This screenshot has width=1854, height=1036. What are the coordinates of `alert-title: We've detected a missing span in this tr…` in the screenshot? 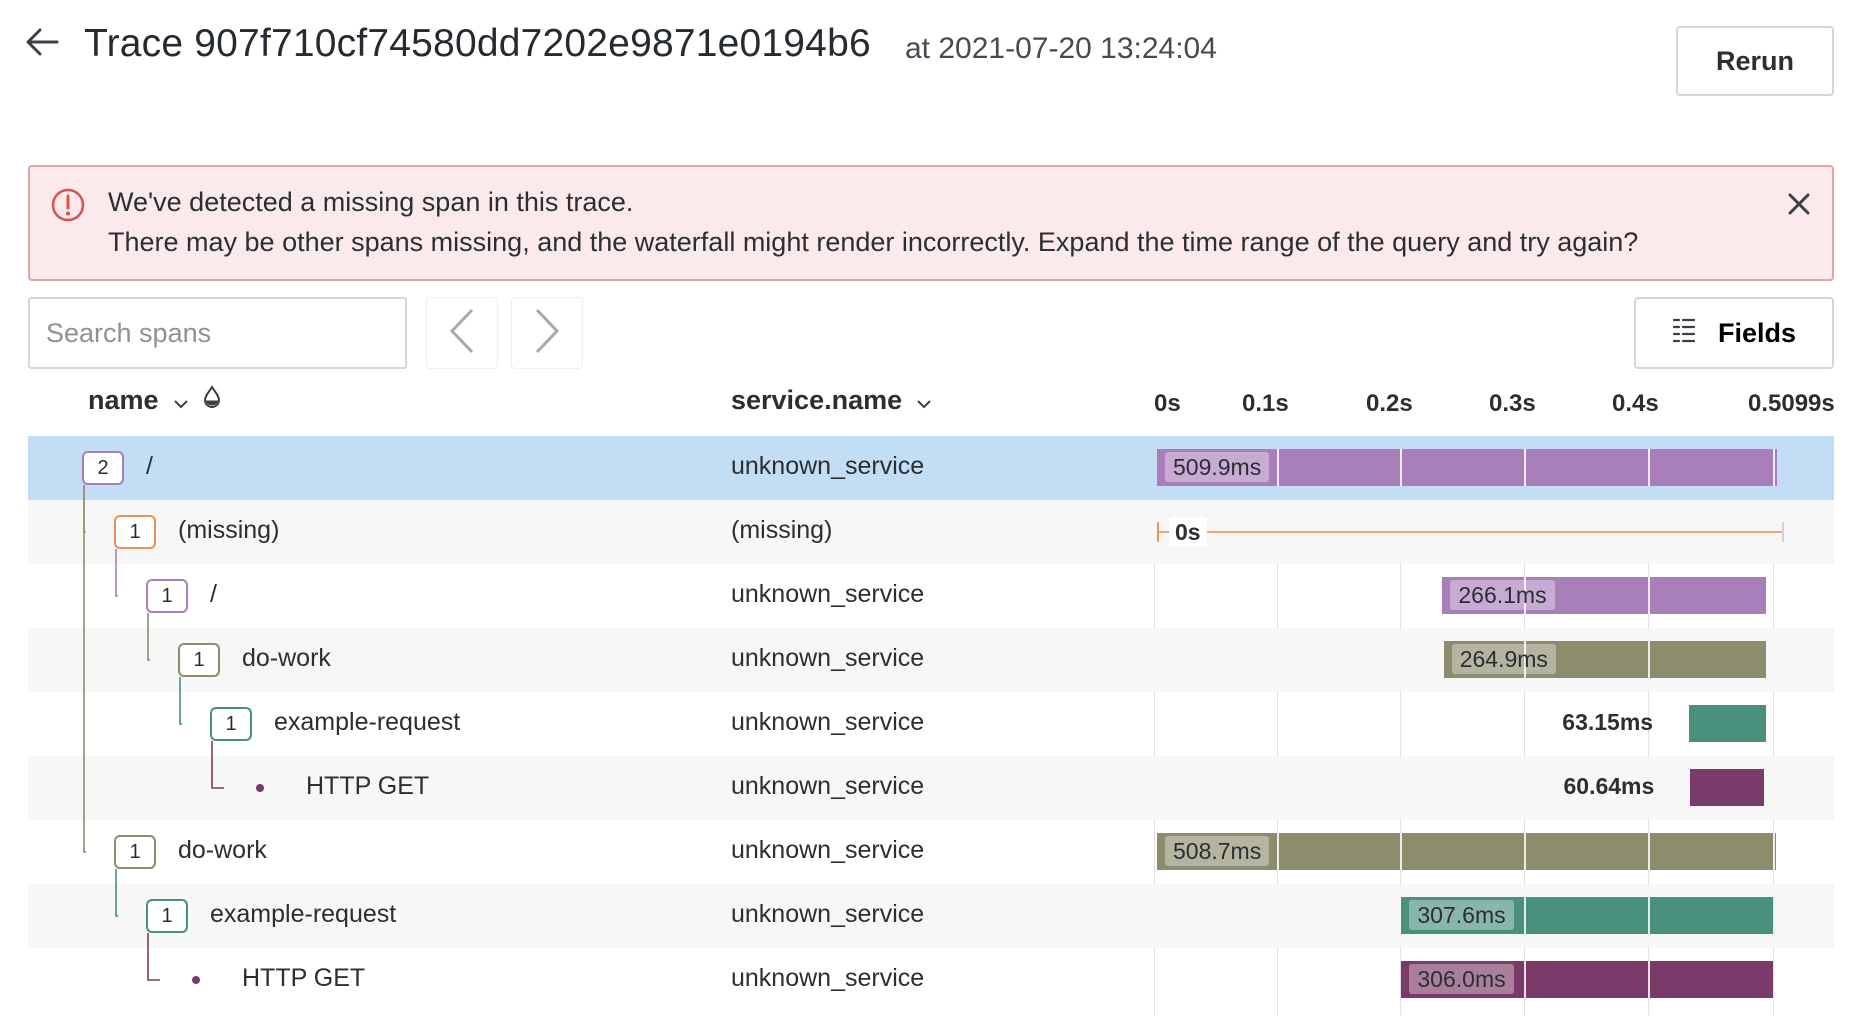 It's located at (371, 202).